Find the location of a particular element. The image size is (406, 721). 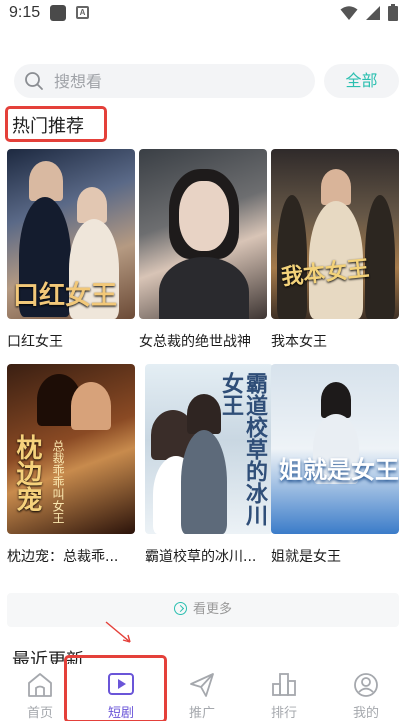

tab-promote: 推广 is located at coordinates (202, 692).